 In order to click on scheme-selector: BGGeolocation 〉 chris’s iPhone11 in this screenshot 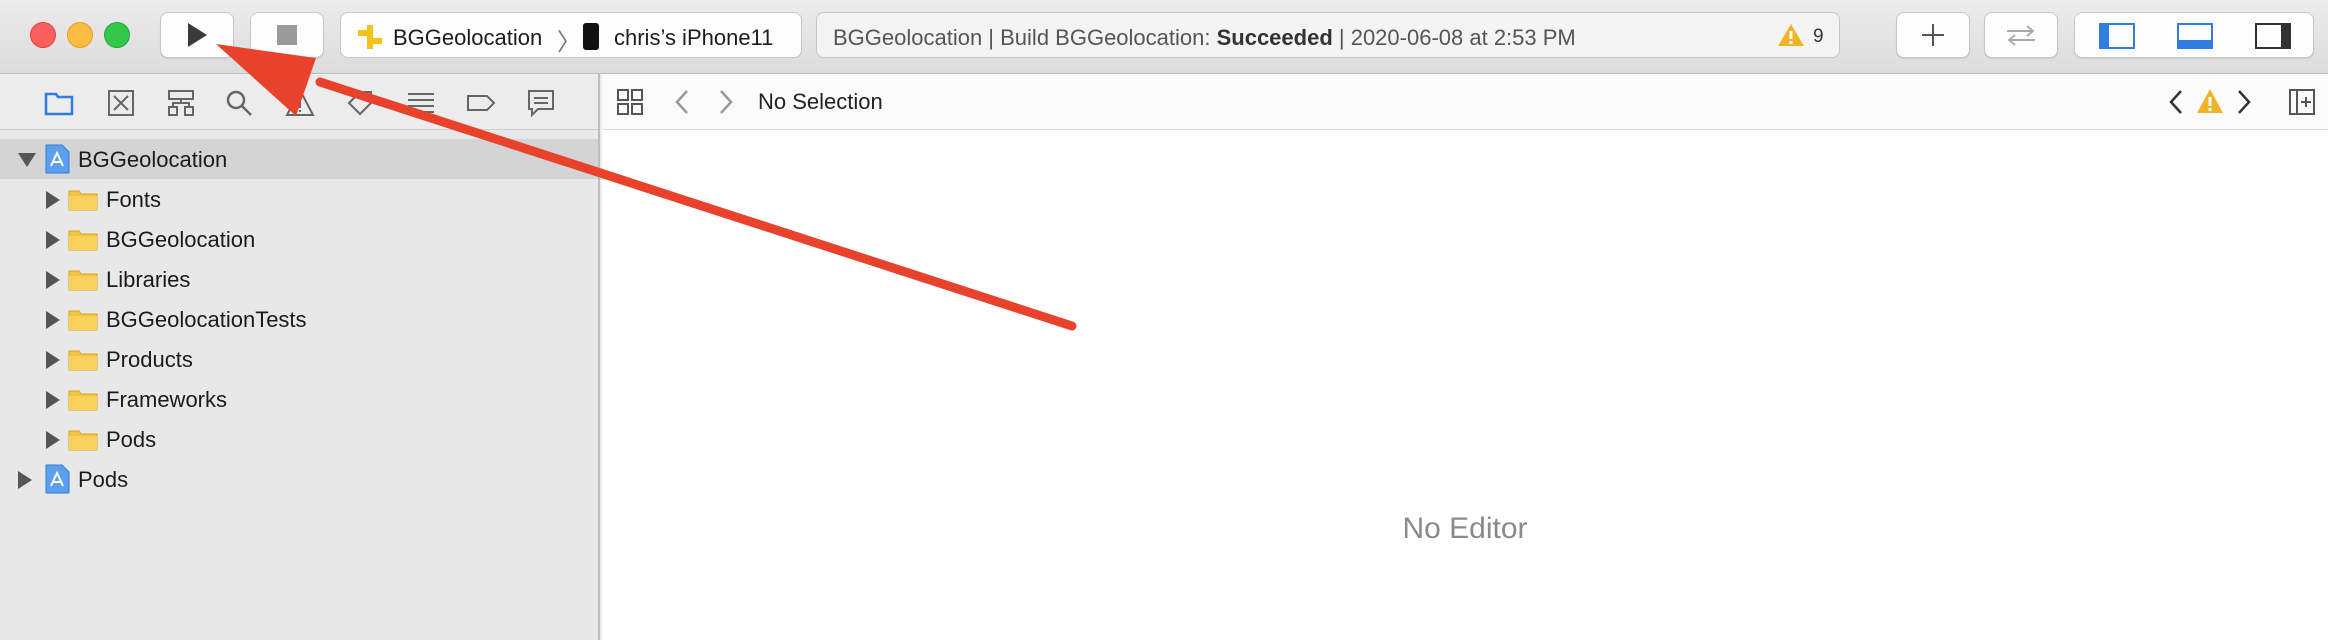, I will do `click(571, 35)`.